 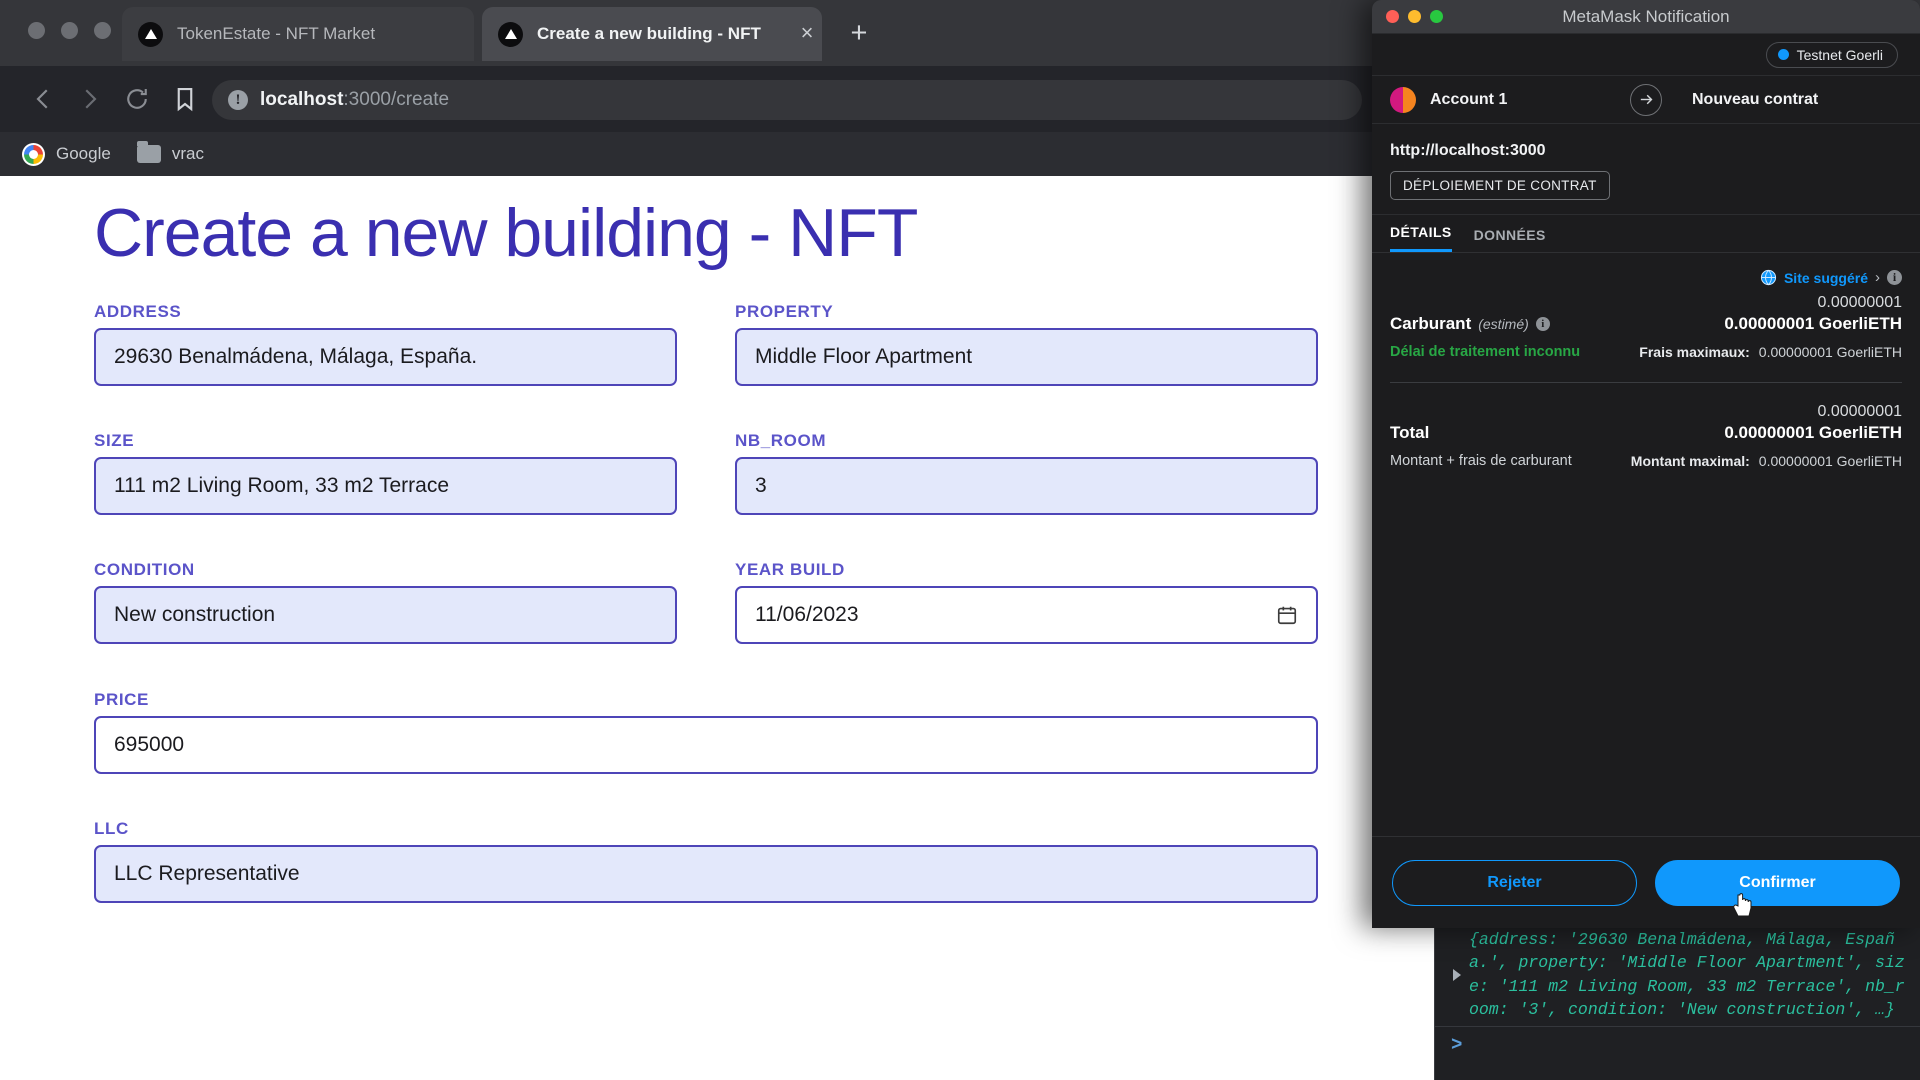 What do you see at coordinates (281, 485) in the screenshot?
I see `input-size-value: 111 m2 Living Room, 33 m2 Terrace` at bounding box center [281, 485].